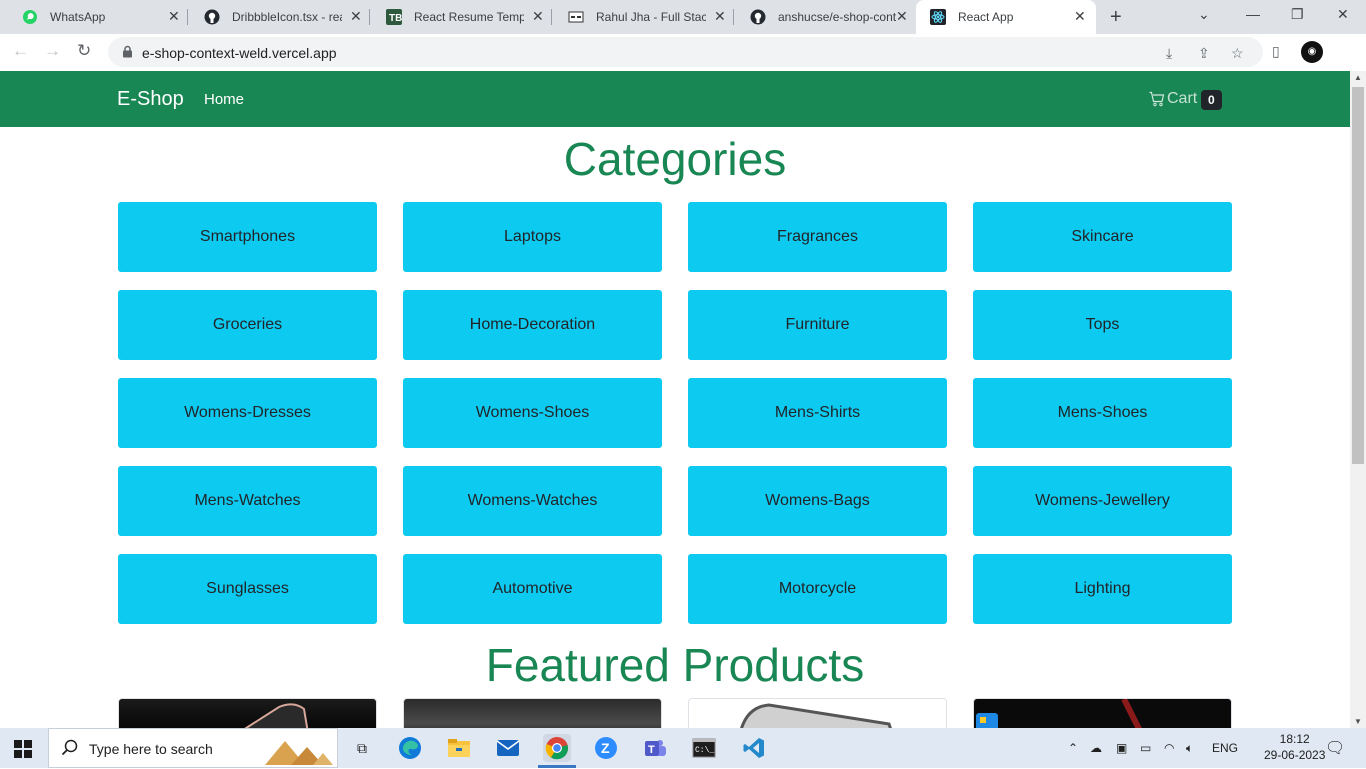 The width and height of the screenshot is (1366, 769). I want to click on category-button: Mens-Shoes, so click(1102, 413).